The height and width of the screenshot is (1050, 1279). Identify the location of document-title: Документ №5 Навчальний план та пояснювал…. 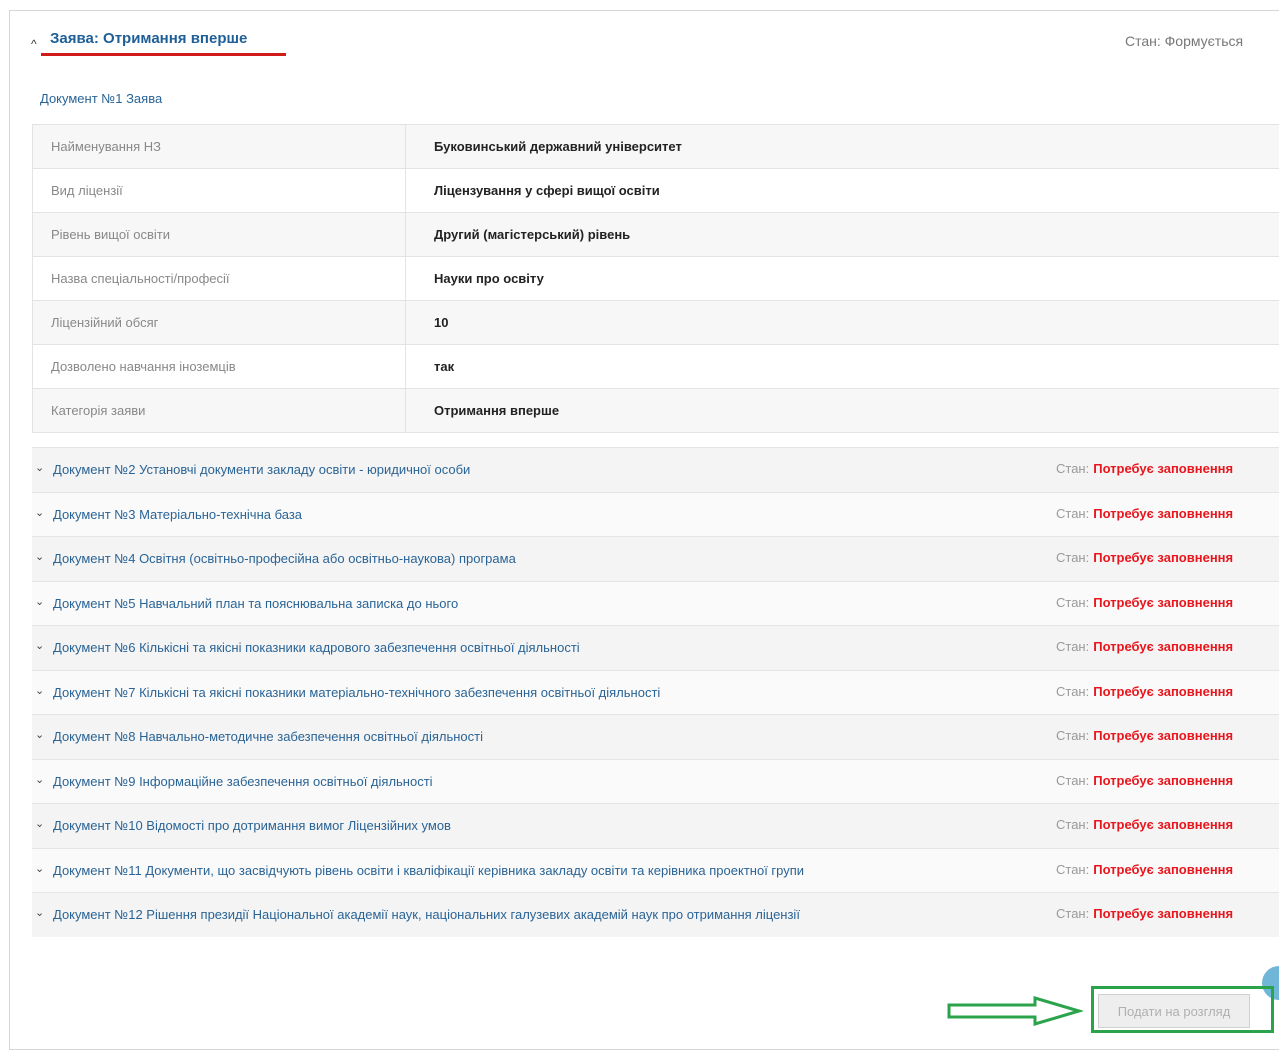
(255, 603).